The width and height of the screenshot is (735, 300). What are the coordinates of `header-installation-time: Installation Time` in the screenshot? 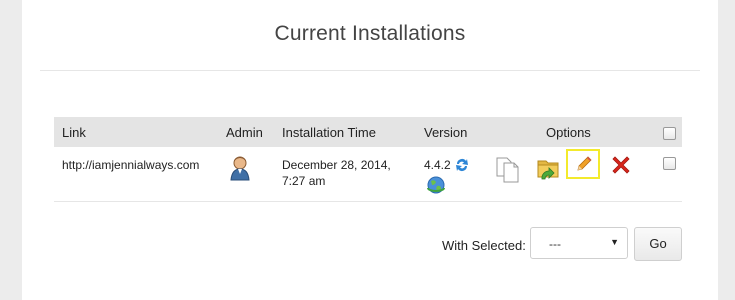 It's located at (329, 132).